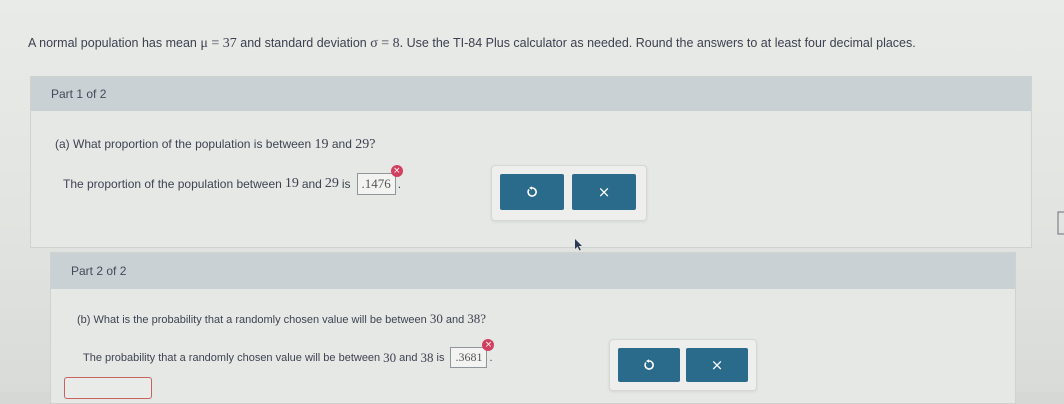  Describe the element at coordinates (477, 318) in the screenshot. I see `part2-question-b: 38?` at that location.